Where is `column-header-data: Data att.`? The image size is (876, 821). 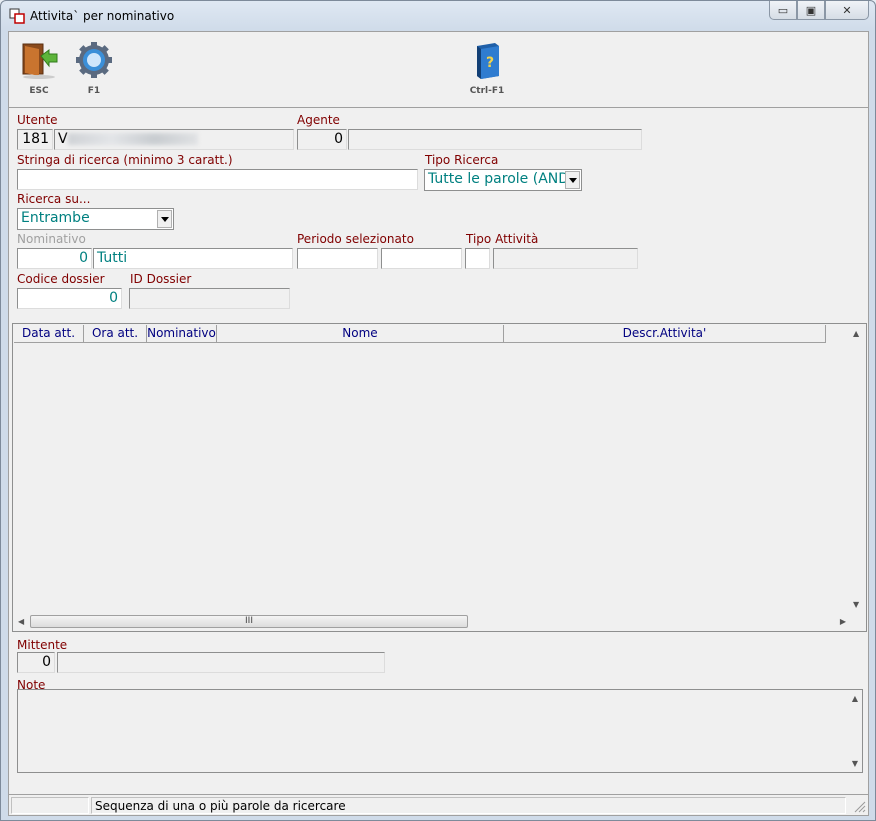
column-header-data: Data att. is located at coordinates (49, 334).